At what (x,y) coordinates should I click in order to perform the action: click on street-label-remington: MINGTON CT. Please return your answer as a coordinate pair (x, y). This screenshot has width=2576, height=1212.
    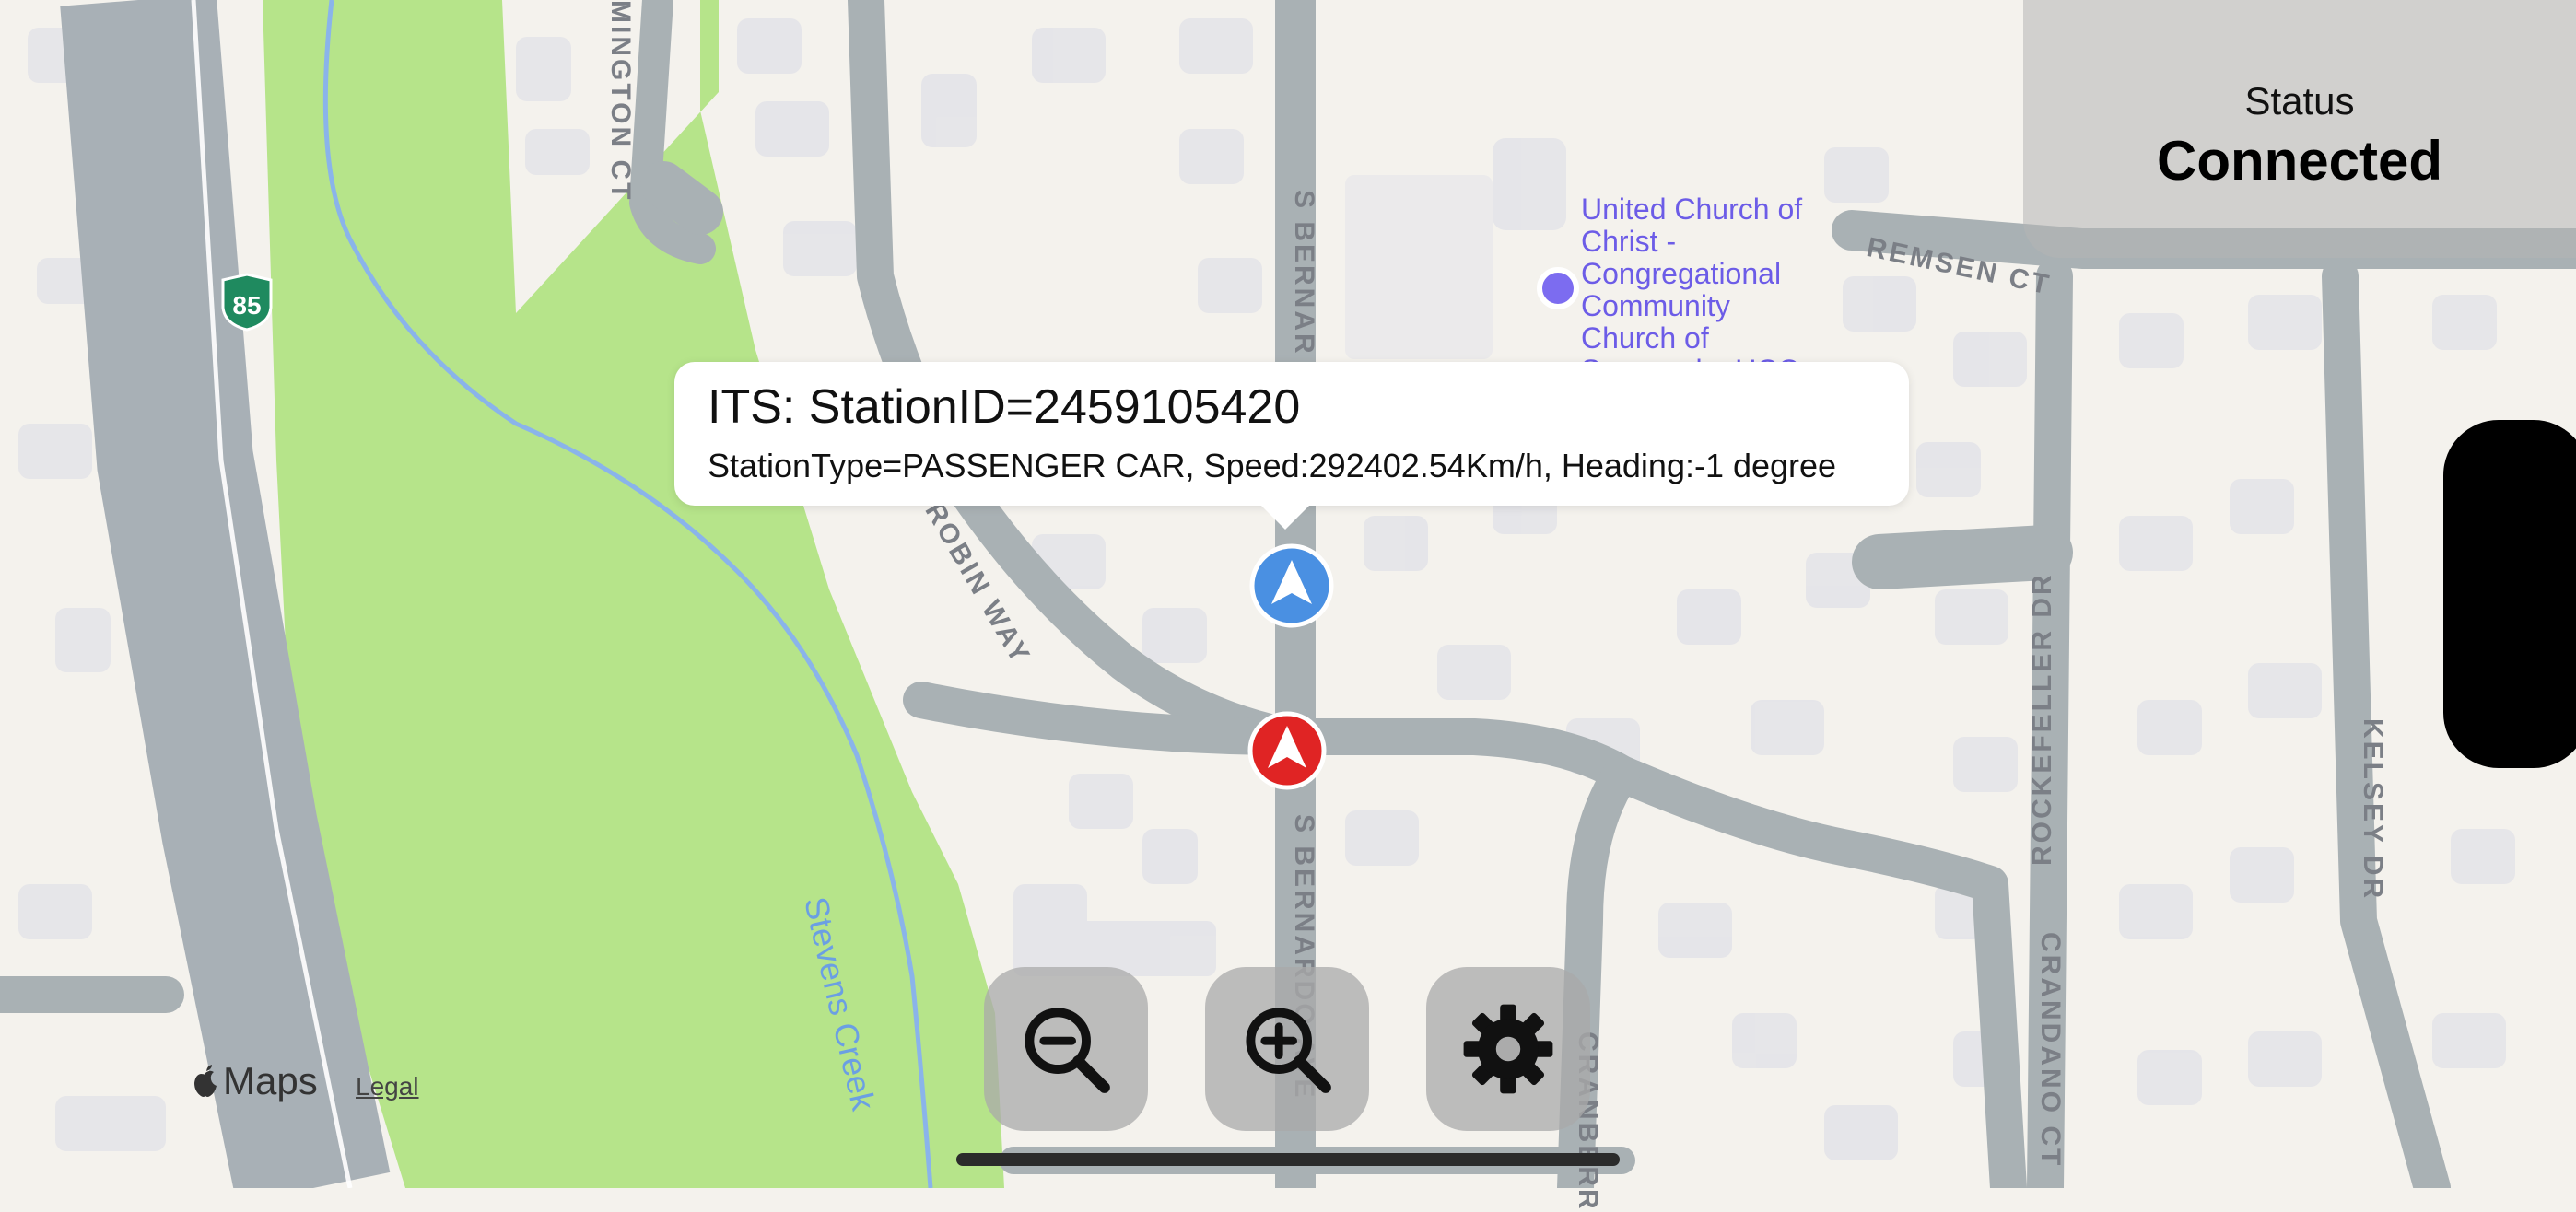
    Looking at the image, I should click on (620, 101).